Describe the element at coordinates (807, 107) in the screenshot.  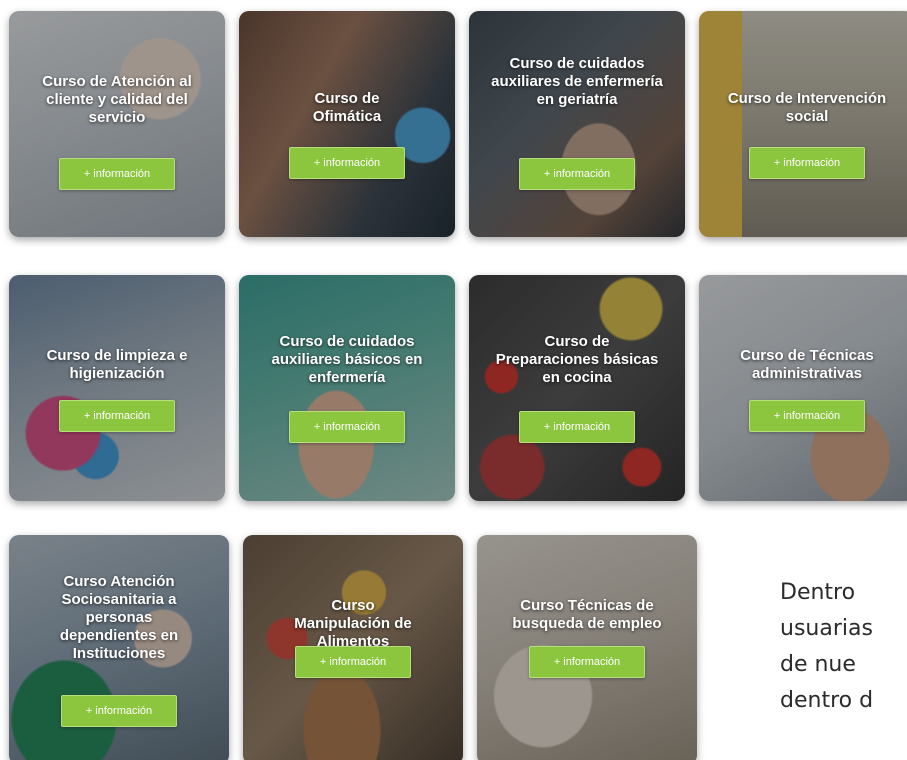
I see `course-title: Curso de Intervención social` at that location.